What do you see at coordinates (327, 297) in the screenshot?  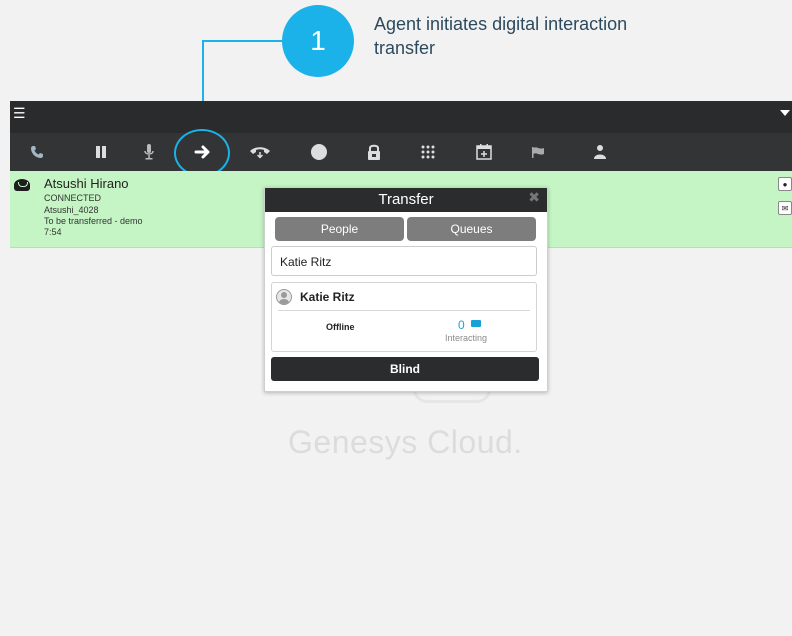 I see `result-name: Katie Ritz` at bounding box center [327, 297].